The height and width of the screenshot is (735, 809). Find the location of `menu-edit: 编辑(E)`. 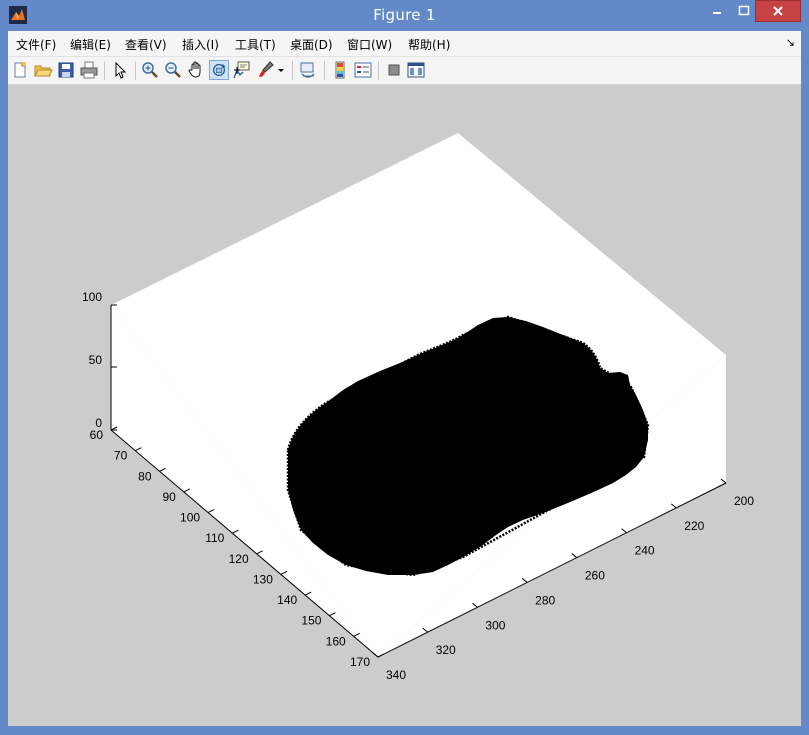

menu-edit: 编辑(E) is located at coordinates (90, 44).